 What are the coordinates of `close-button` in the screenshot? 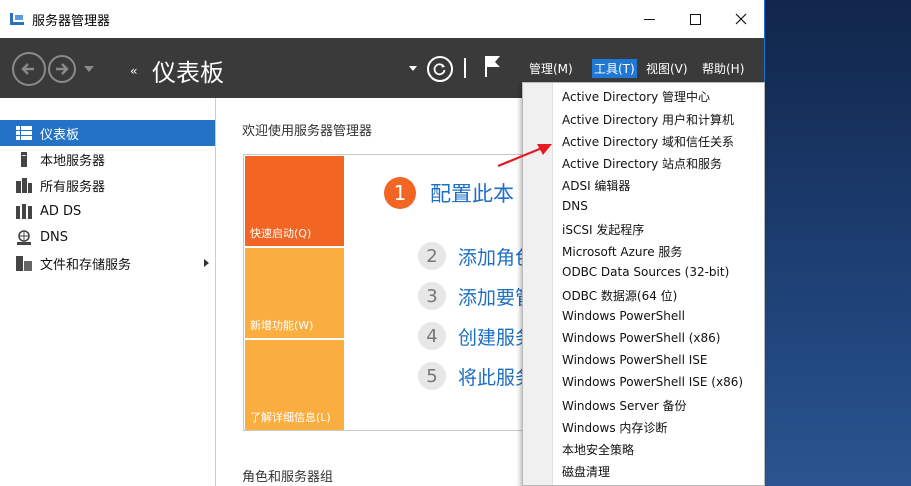 It's located at (741, 19).